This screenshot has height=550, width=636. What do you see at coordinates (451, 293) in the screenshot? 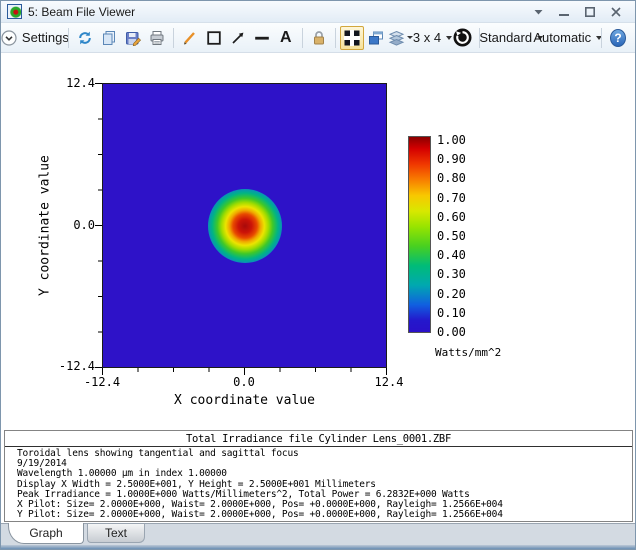
I see `colorbar-tick-label: 0.20` at bounding box center [451, 293].